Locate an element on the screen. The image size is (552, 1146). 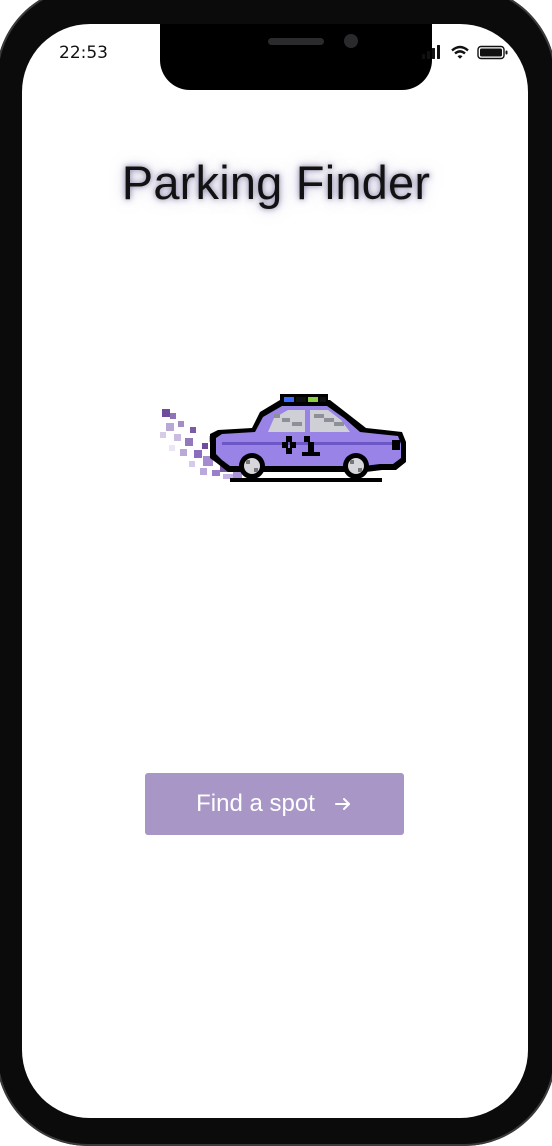
pixel-taxi-car-icon is located at coordinates (283, 438).